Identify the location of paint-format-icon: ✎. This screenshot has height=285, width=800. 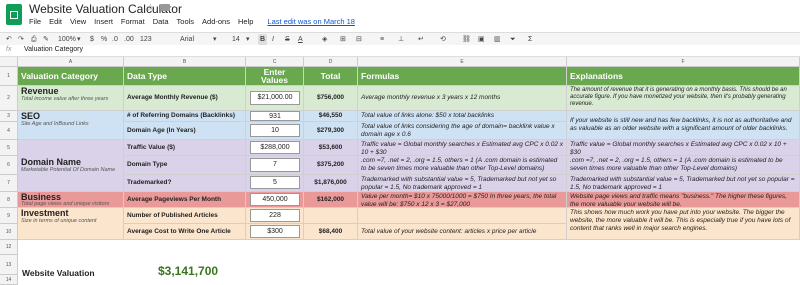
(46, 39).